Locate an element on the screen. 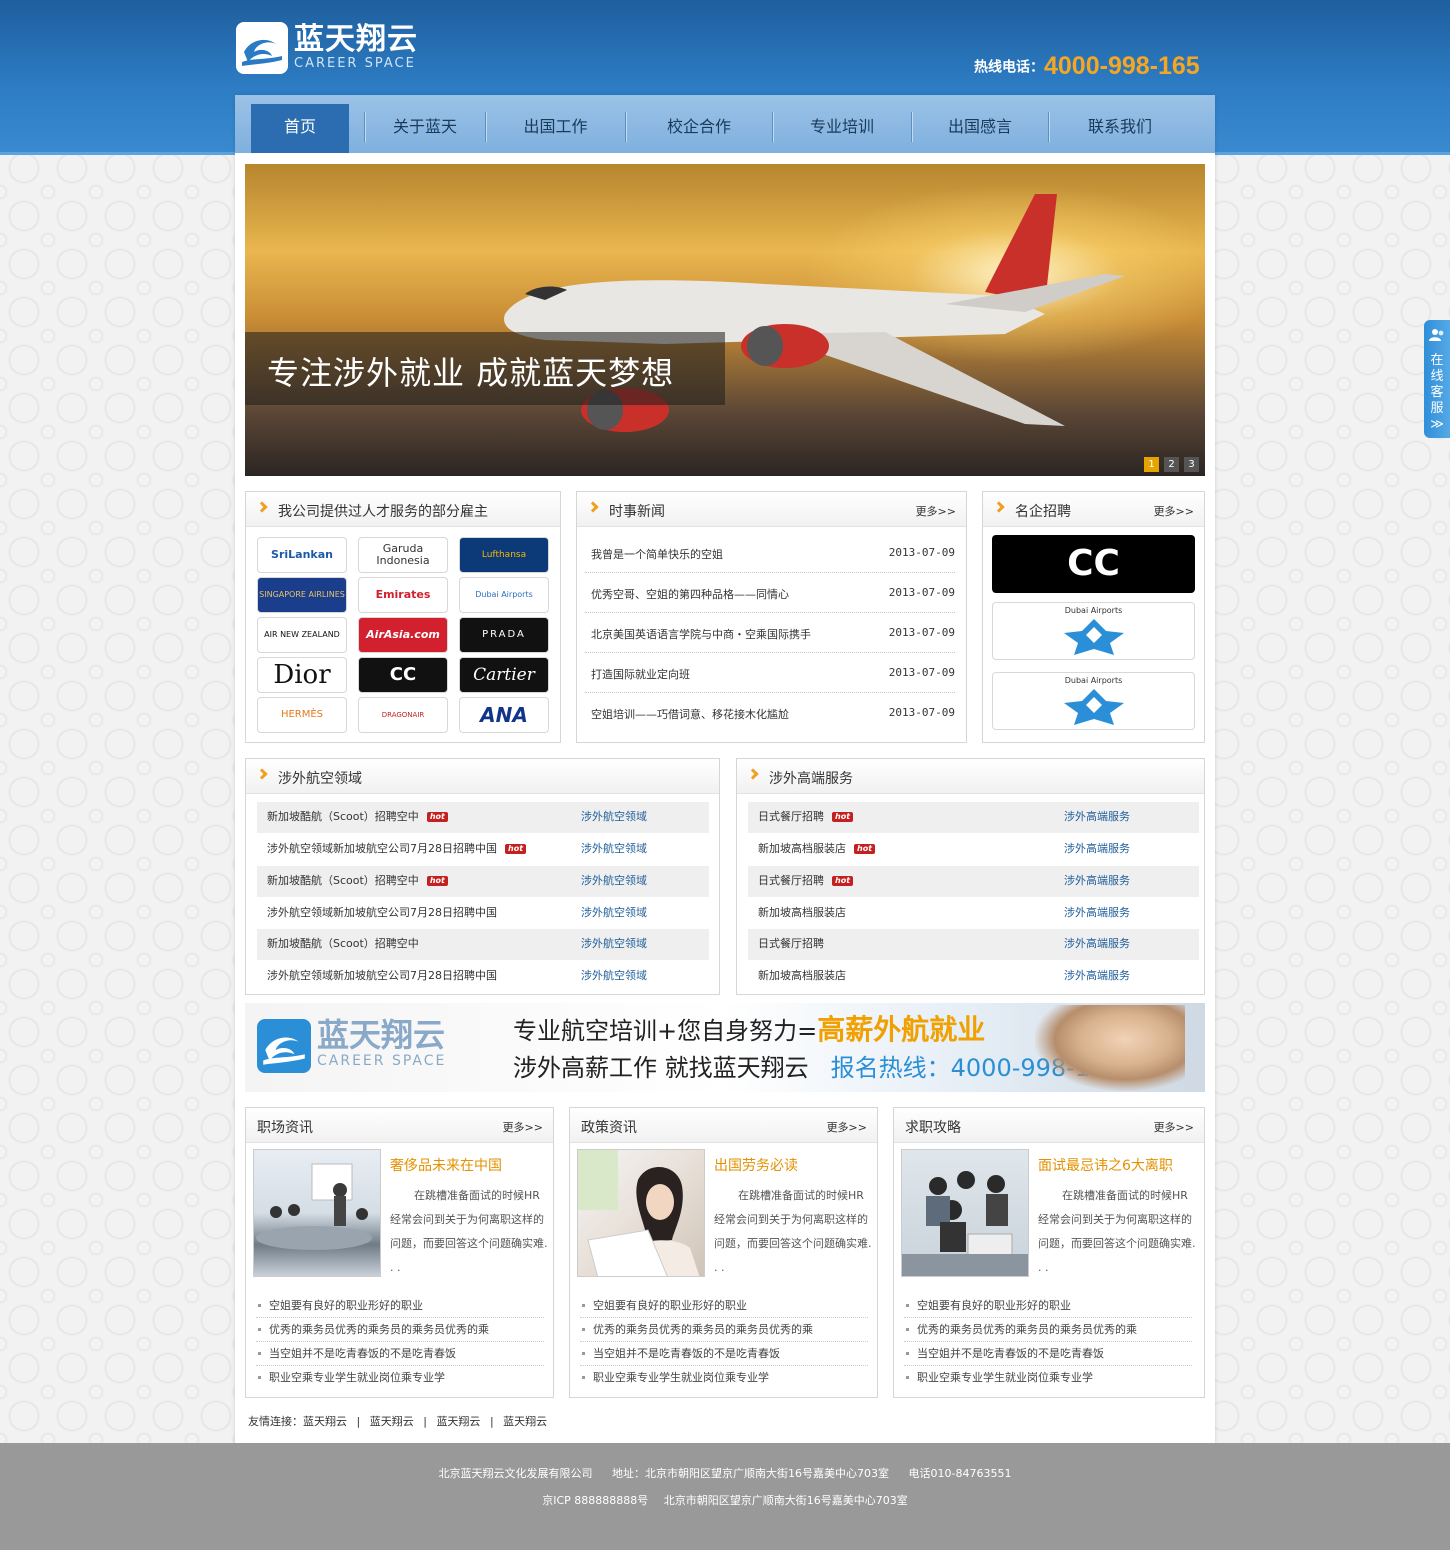  employer-logo: SINGAPORE AIRLINES is located at coordinates (302, 595).